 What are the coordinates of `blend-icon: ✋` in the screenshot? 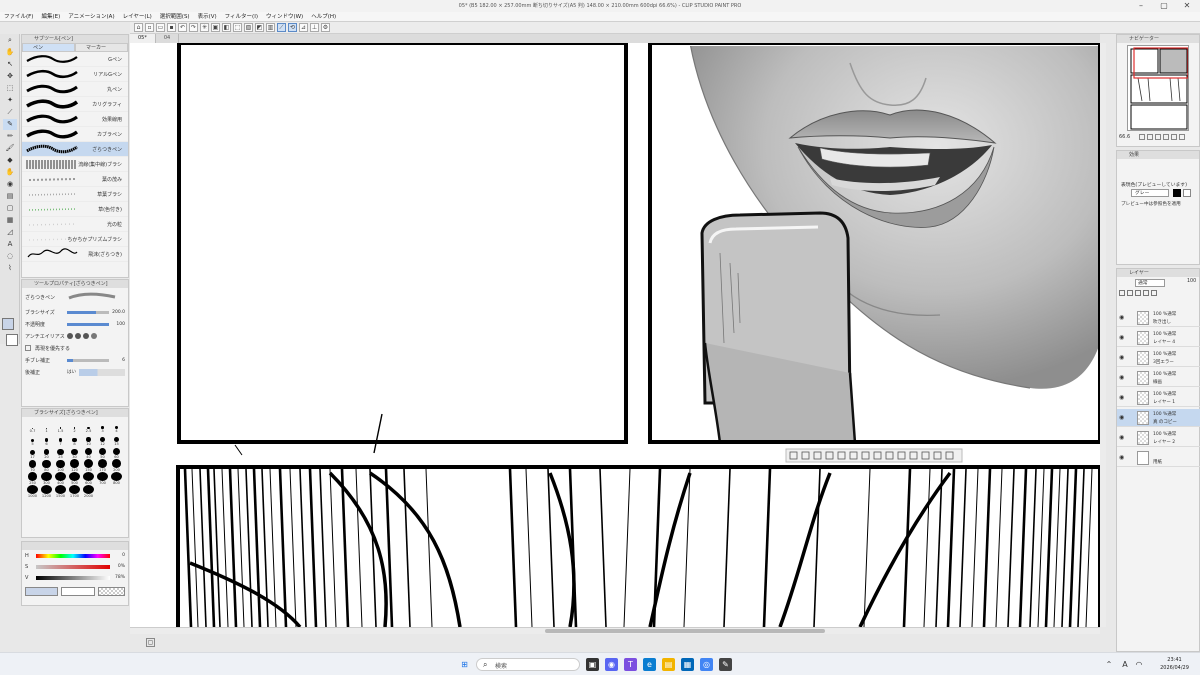 It's located at (10, 172).